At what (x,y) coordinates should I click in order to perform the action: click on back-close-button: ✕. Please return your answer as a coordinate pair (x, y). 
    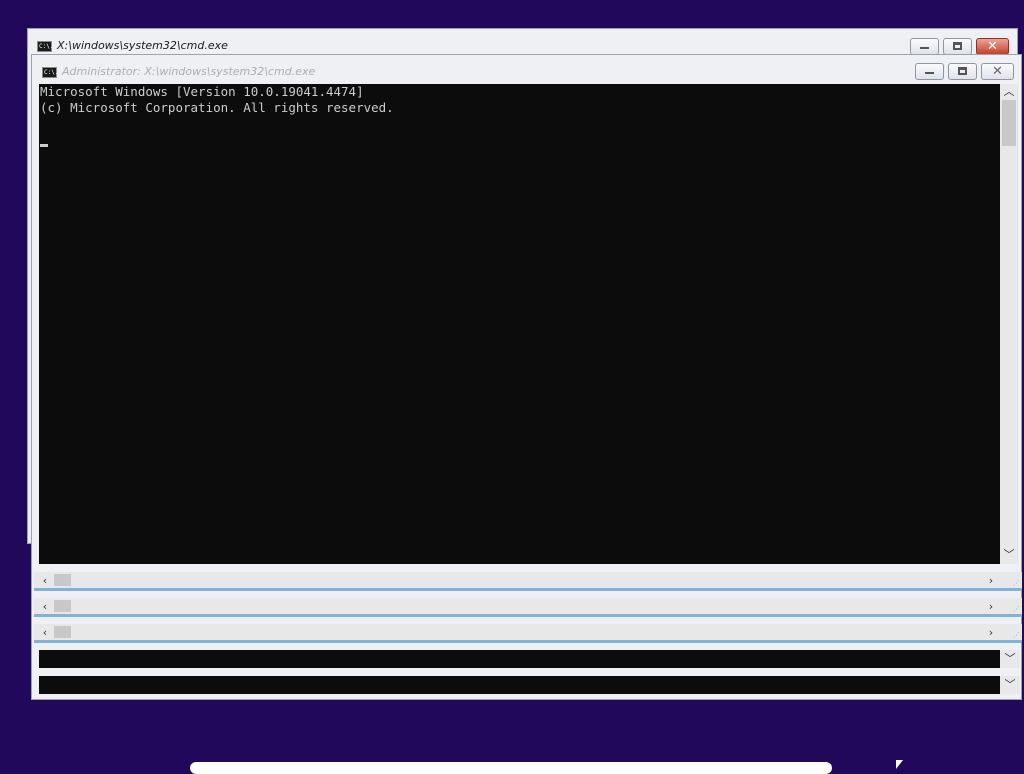
    Looking at the image, I should click on (992, 46).